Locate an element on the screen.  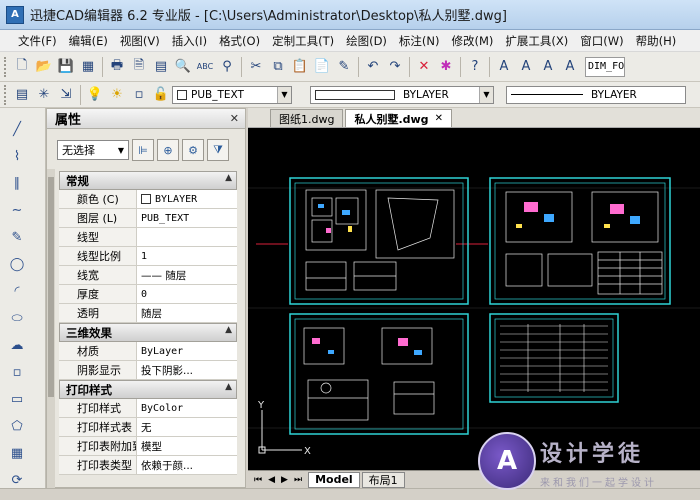
properties-scrollbar is located at coordinates (51, 329).